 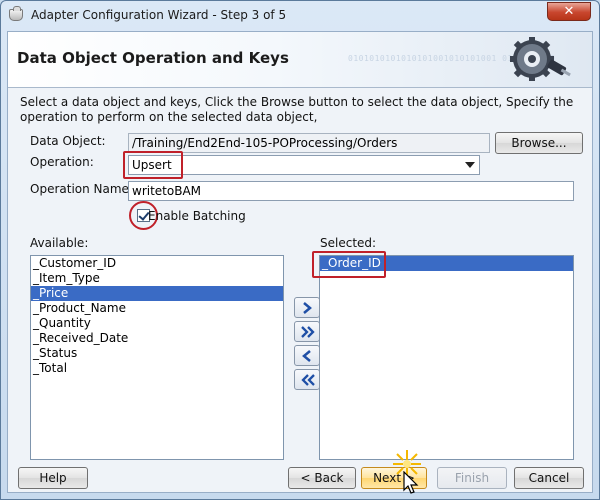 What do you see at coordinates (470, 165) in the screenshot?
I see `chevron-down-icon` at bounding box center [470, 165].